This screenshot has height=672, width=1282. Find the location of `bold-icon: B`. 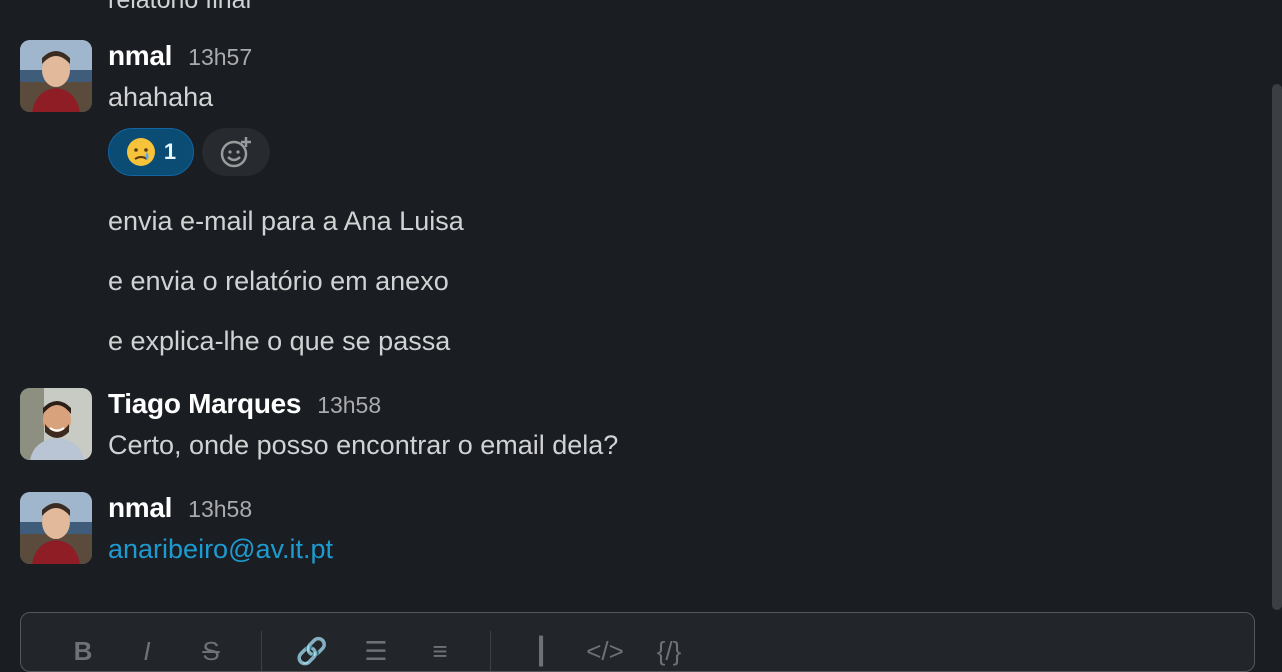

bold-icon: B is located at coordinates (83, 651).